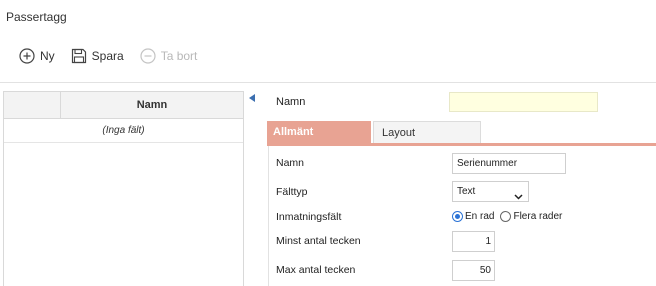 This screenshot has width=656, height=286. Describe the element at coordinates (319, 132) in the screenshot. I see `tab-allmant: Allmänt` at that location.